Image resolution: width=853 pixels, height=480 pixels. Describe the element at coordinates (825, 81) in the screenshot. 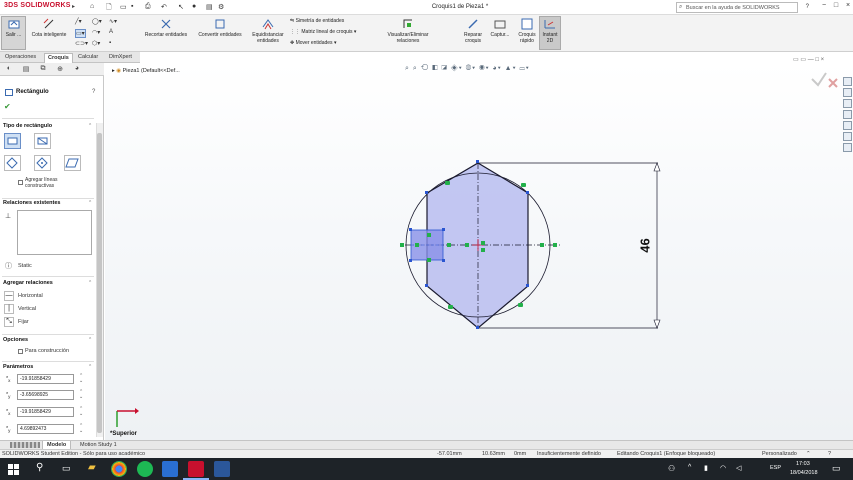

I see `confirmation-corner` at that location.